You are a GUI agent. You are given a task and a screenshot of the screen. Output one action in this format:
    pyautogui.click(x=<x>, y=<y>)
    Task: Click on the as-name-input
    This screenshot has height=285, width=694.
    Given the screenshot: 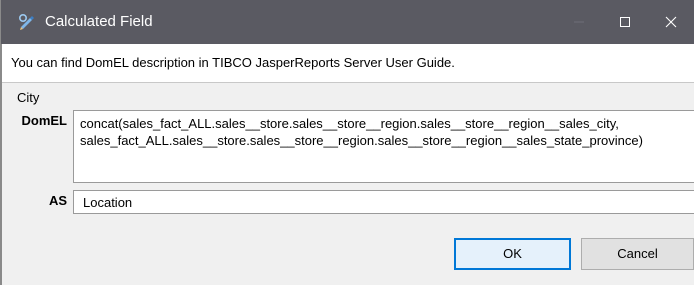 What is the action you would take?
    pyautogui.click(x=383, y=202)
    